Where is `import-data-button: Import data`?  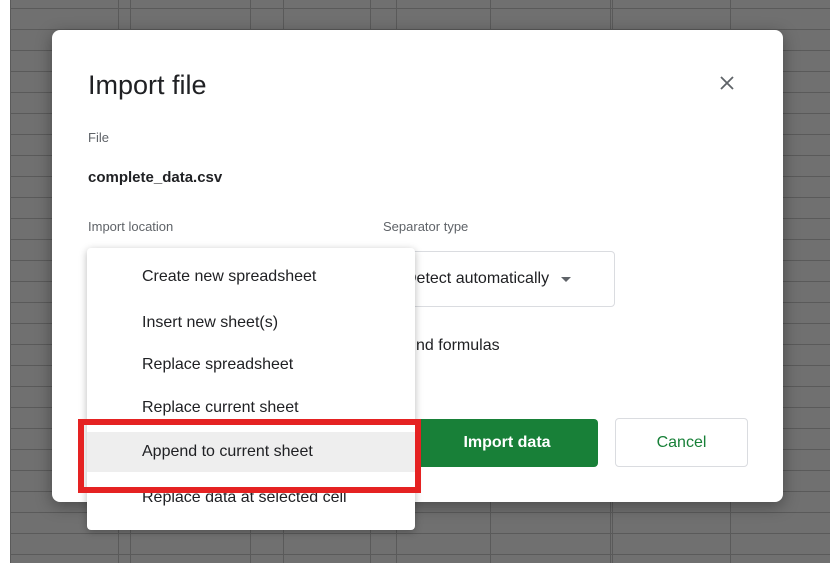
import-data-button: Import data is located at coordinates (507, 443).